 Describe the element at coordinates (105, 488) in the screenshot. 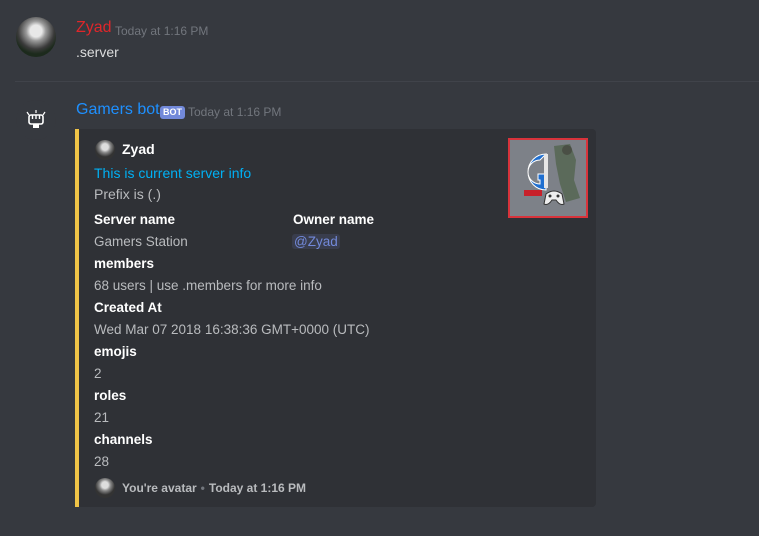

I see `embed-footer-avatar` at that location.